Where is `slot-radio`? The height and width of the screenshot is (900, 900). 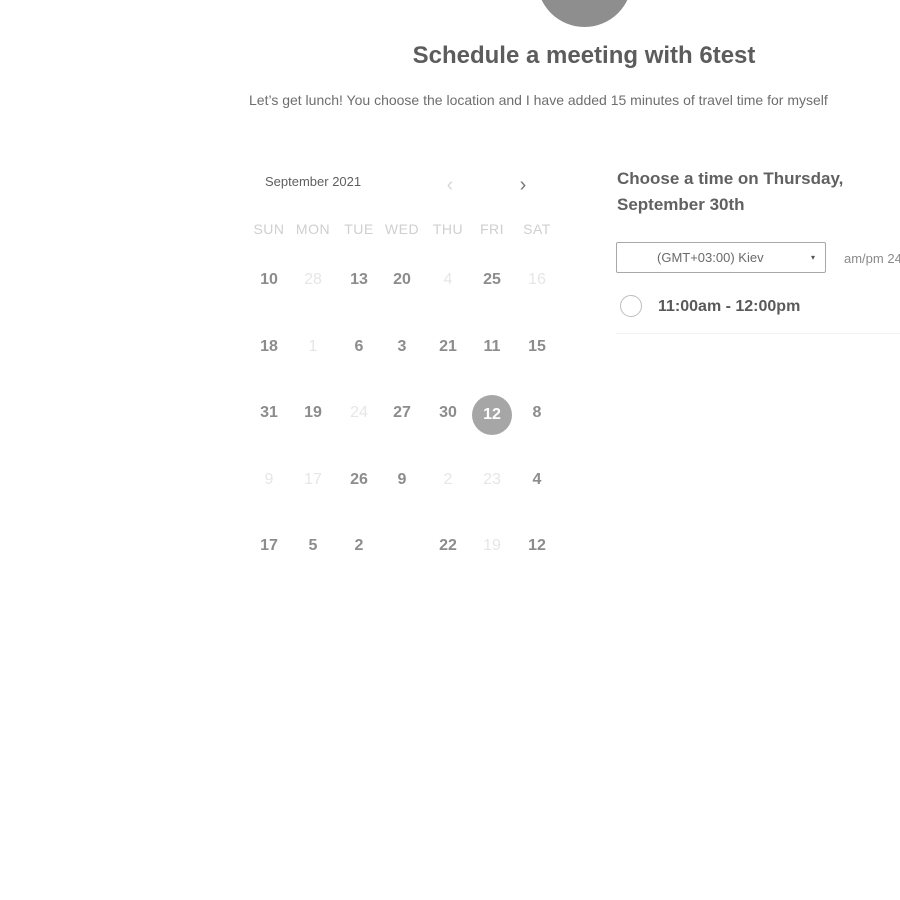
slot-radio is located at coordinates (631, 306).